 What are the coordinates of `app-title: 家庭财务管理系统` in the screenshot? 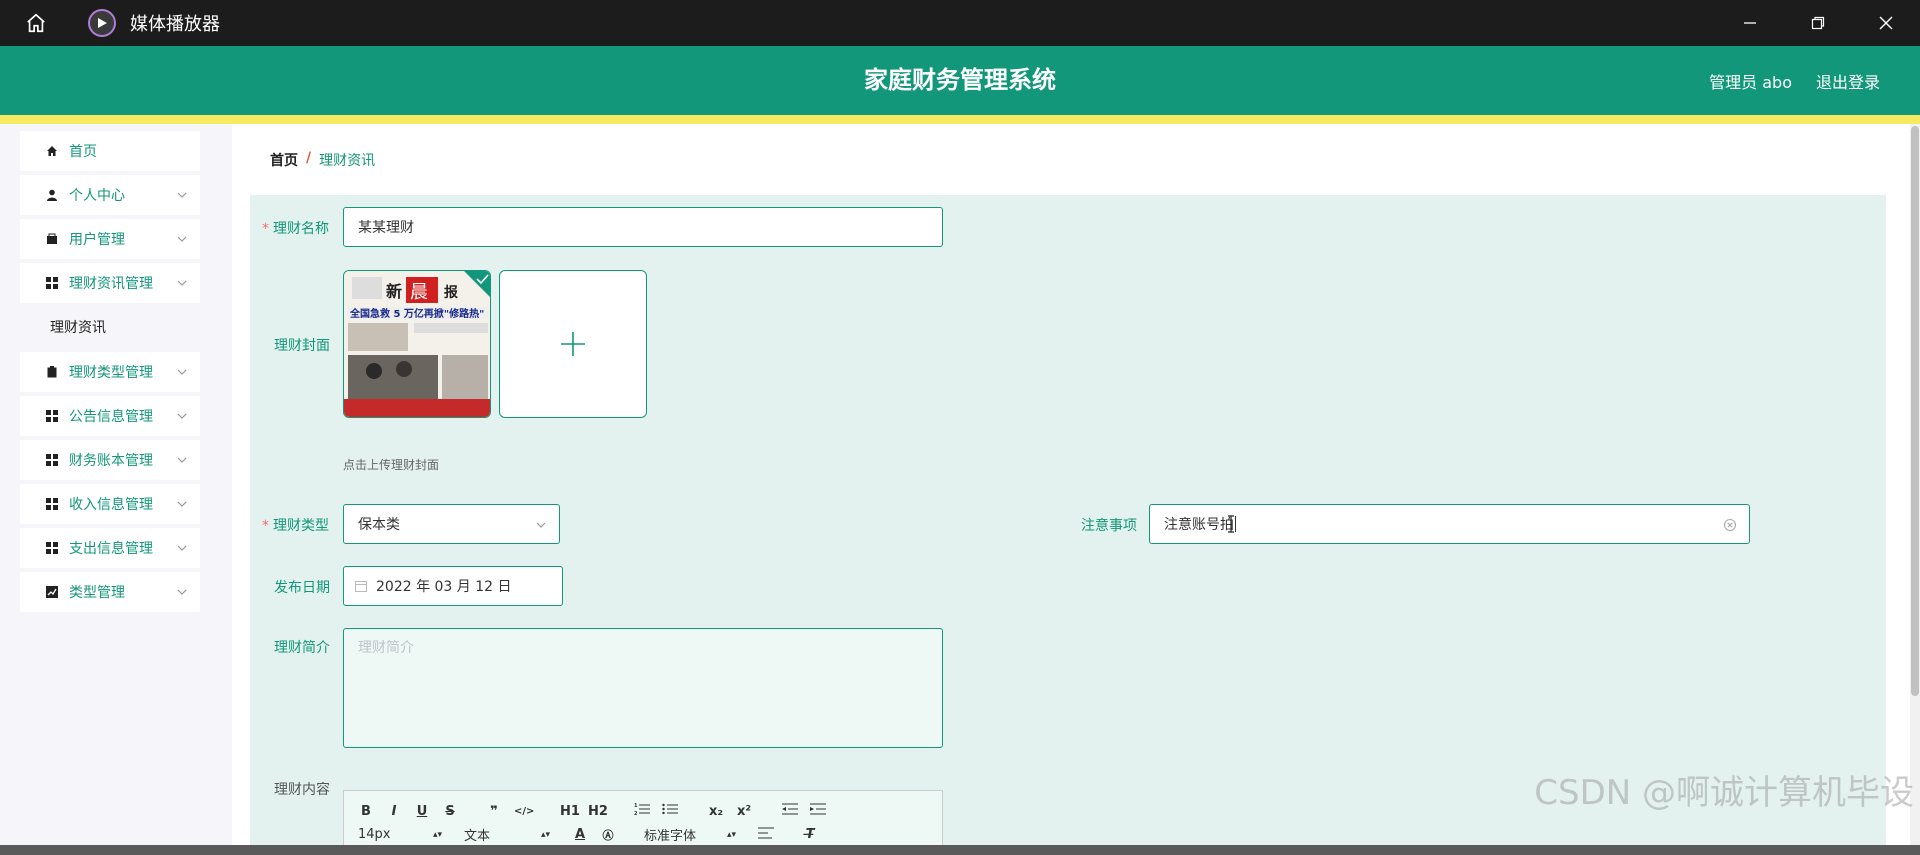 It's located at (960, 80).